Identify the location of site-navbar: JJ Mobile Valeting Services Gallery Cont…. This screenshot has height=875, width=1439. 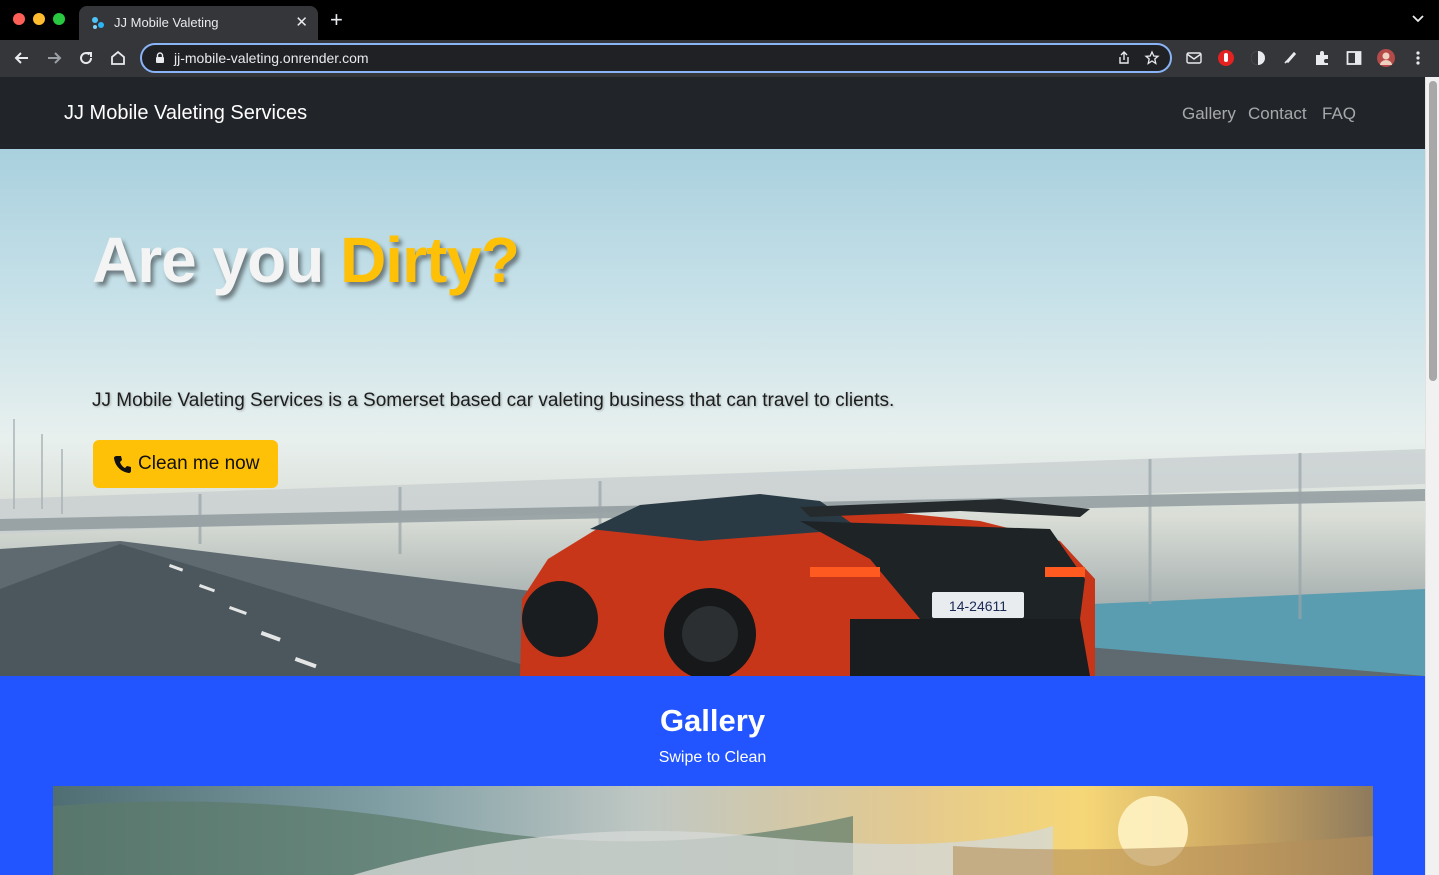
(712, 113).